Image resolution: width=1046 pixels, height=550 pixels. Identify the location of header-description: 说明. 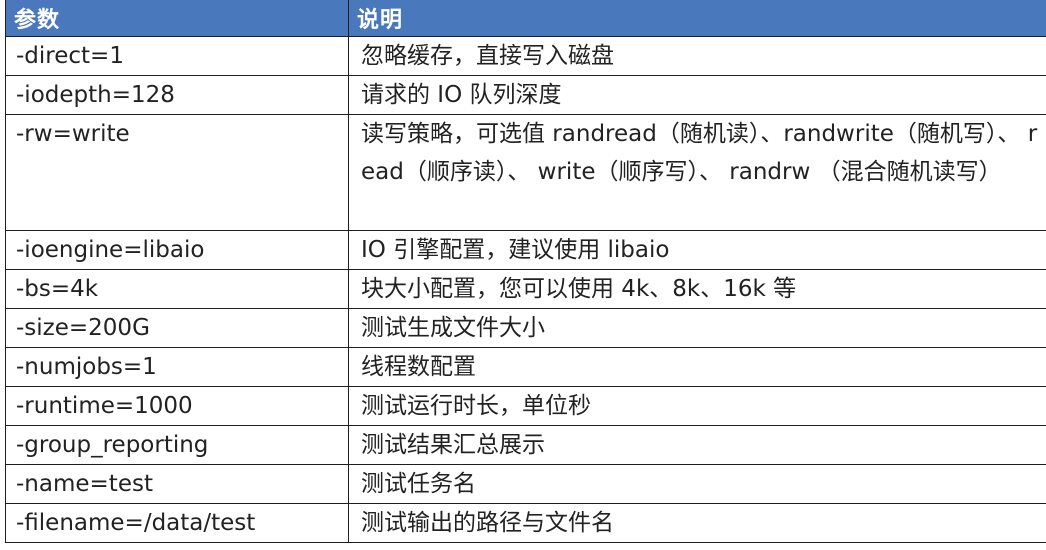
(697, 18).